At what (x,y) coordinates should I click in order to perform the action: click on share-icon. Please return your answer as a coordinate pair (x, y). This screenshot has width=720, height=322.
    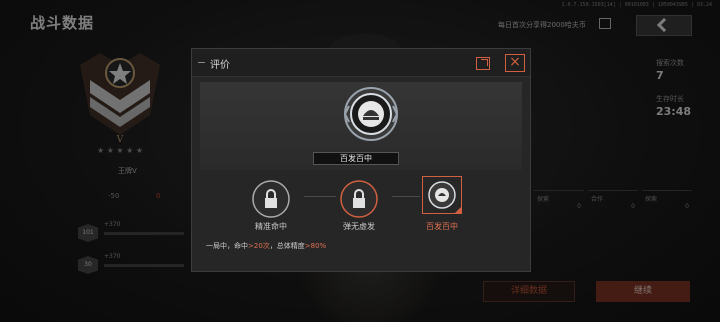
    Looking at the image, I should click on (483, 63).